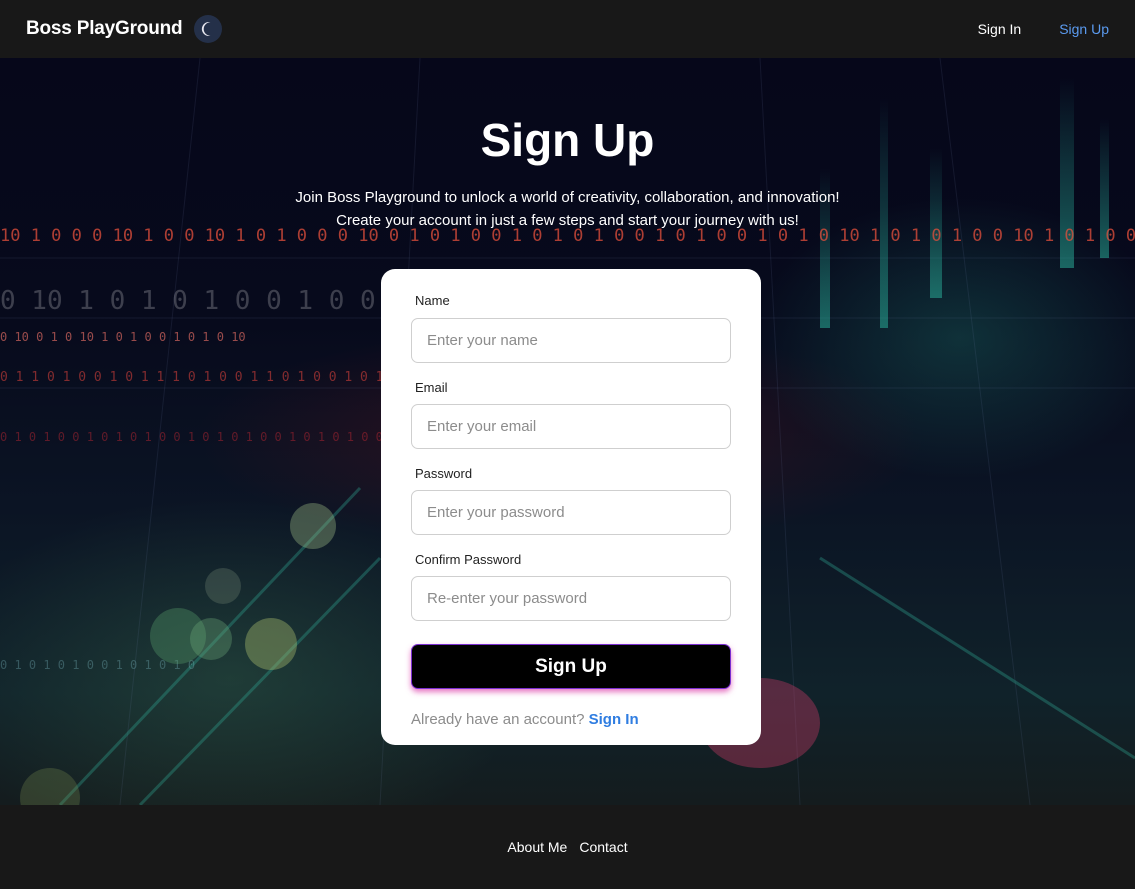  What do you see at coordinates (567, 847) in the screenshot?
I see `footer: About Me Contact` at bounding box center [567, 847].